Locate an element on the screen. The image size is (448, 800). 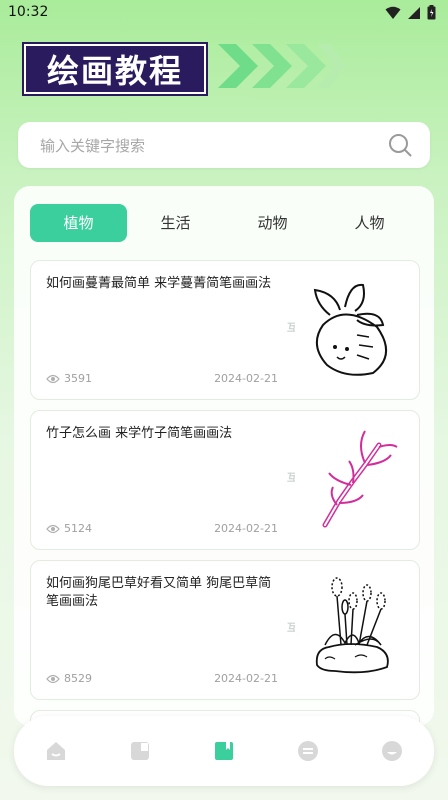
card-meta: 5124 2024-02-21 is located at coordinates (162, 528).